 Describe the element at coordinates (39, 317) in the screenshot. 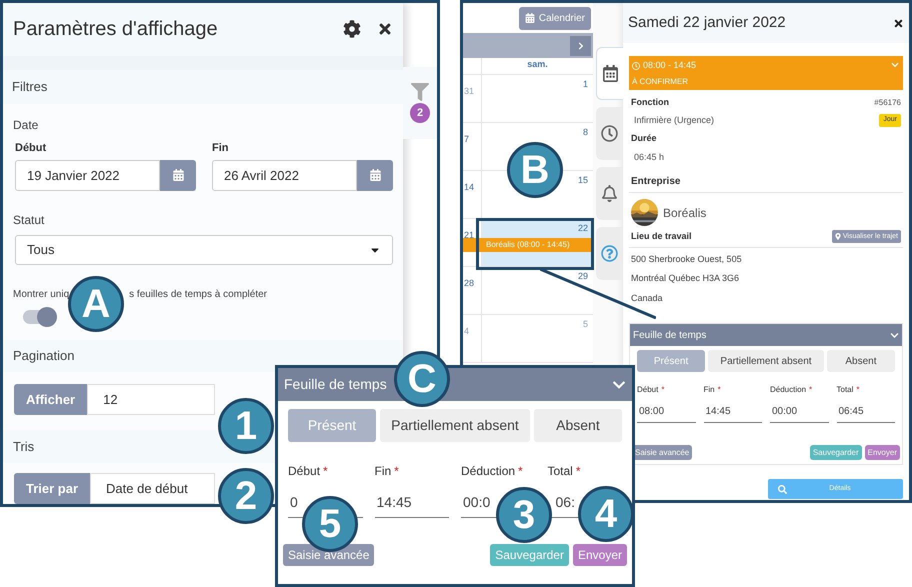

I see `toggle-switch` at that location.